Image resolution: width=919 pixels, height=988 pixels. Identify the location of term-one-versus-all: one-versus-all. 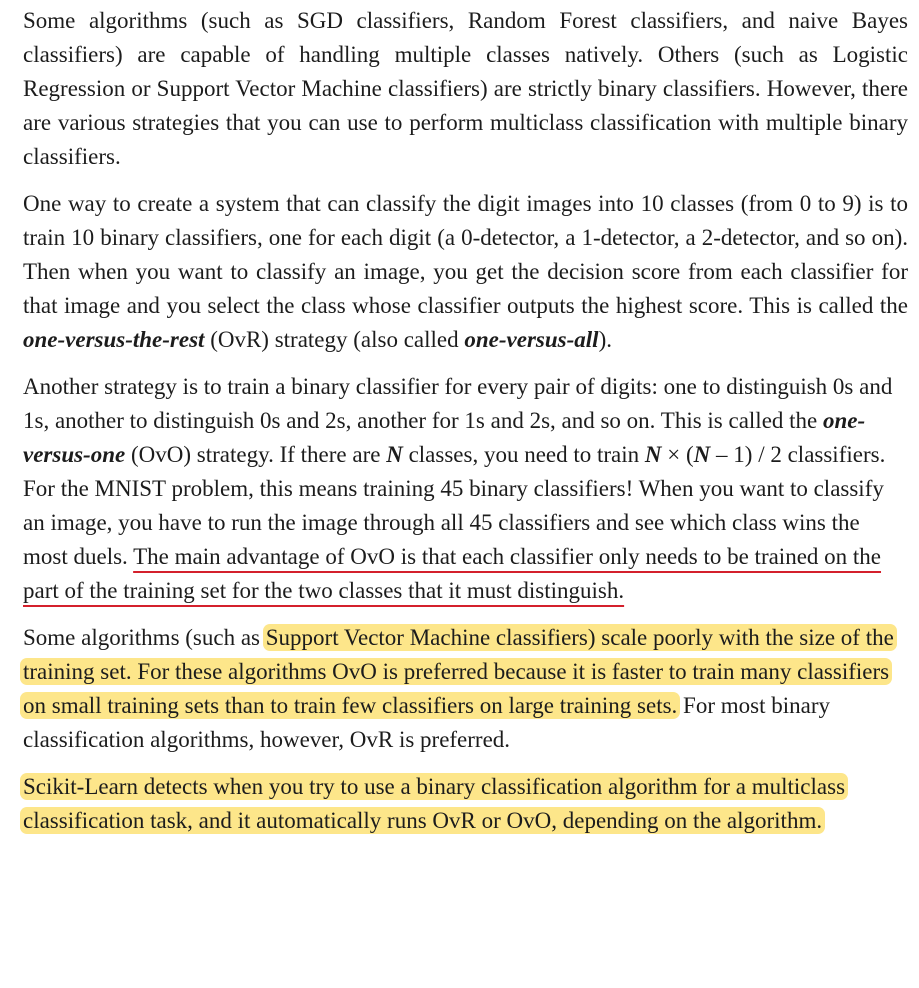
(531, 339).